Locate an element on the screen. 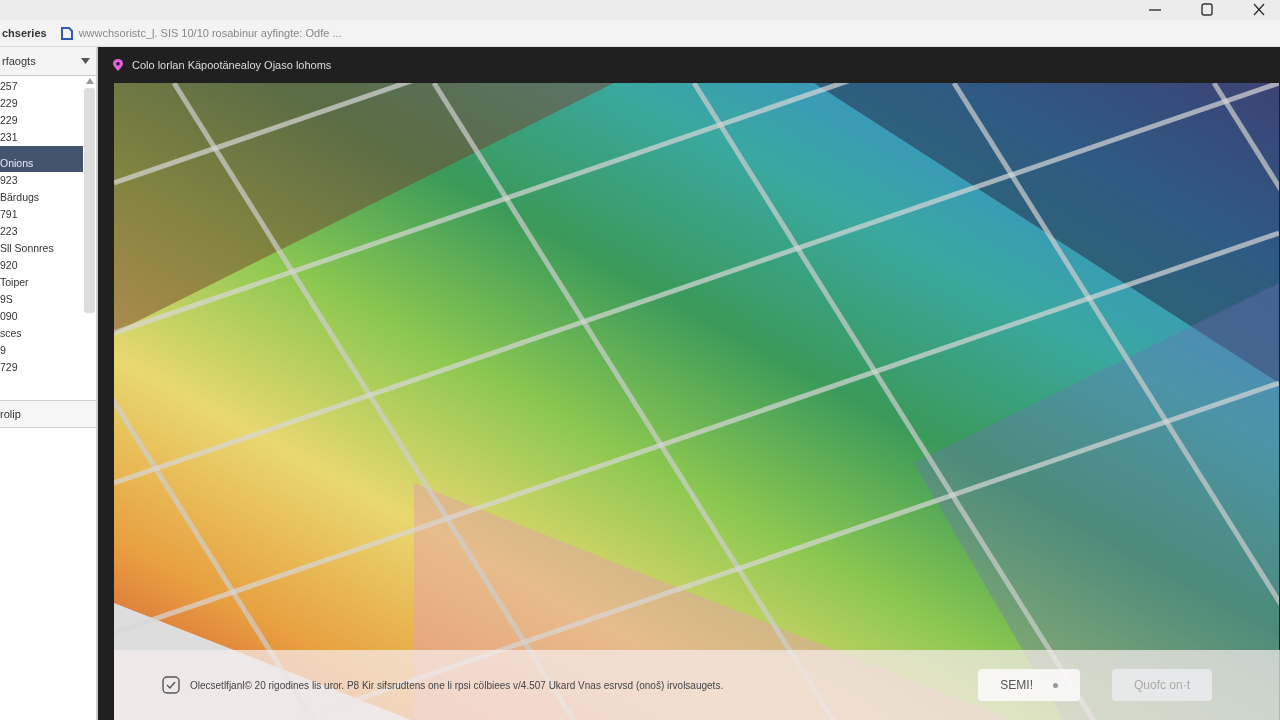  list-item: 090 is located at coordinates (41, 316).